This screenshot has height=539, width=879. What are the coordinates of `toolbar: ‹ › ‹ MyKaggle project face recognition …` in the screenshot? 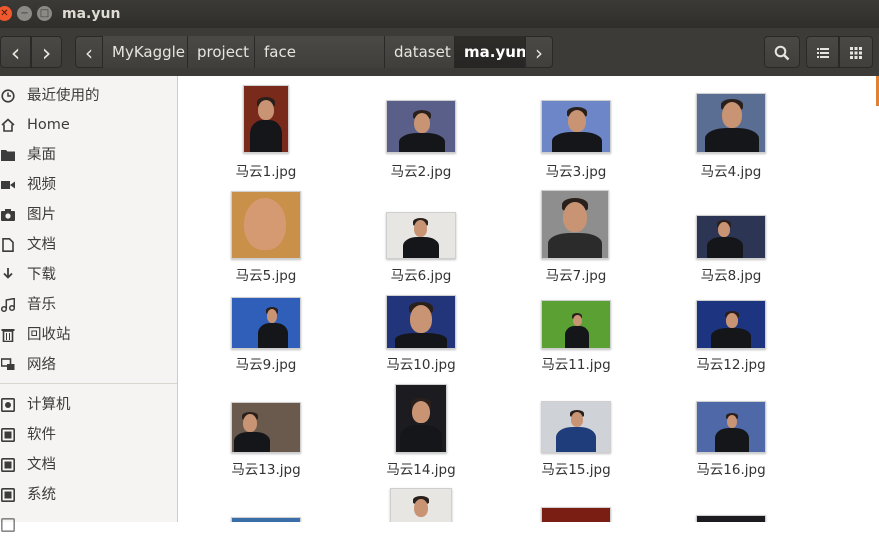 It's located at (439, 60).